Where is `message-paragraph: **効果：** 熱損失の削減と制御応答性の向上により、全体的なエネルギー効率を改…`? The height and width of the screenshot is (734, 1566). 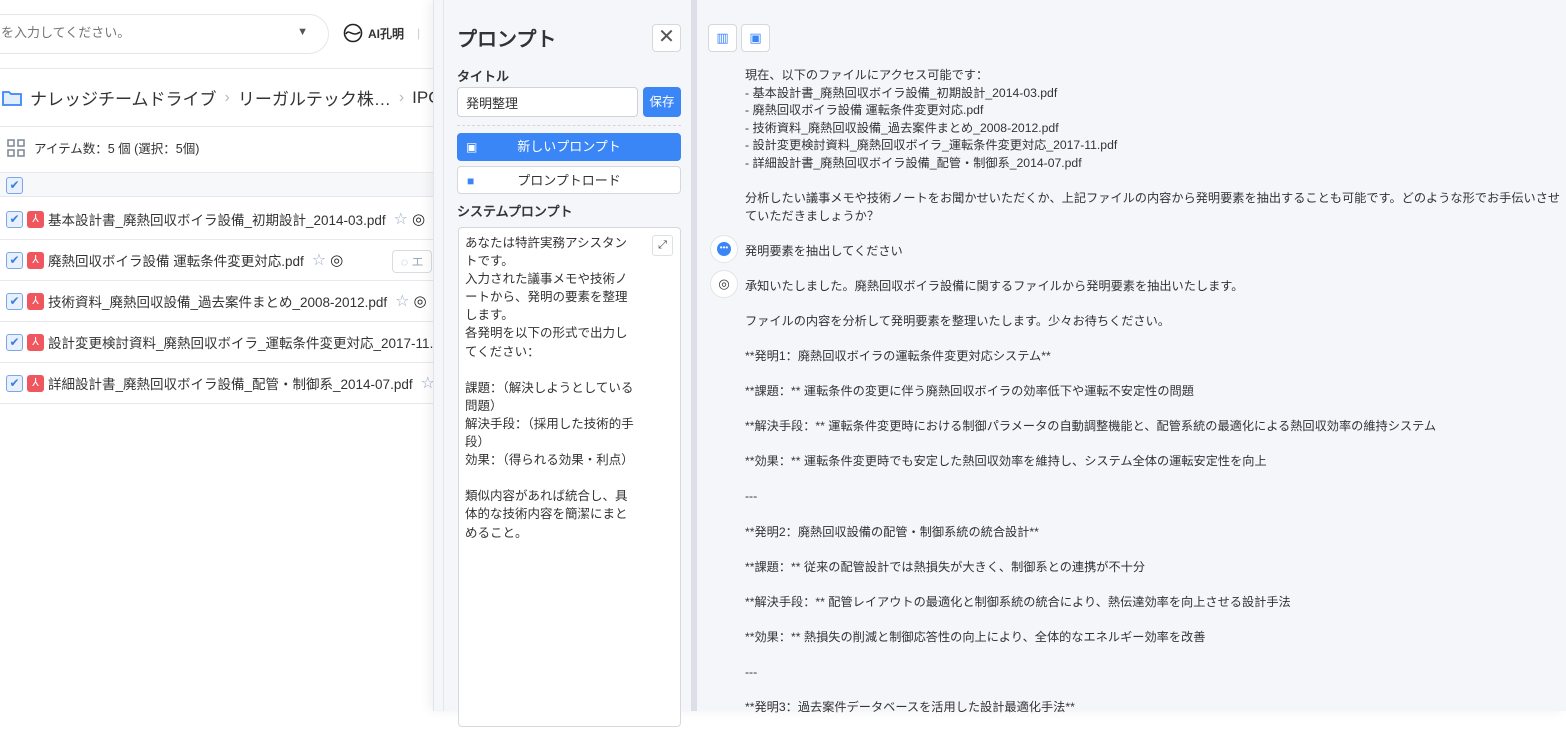 message-paragraph: **効果：** 熱損失の削減と制御応答性の向上により、全体的なエネルギー効率を改… is located at coordinates (975, 636).